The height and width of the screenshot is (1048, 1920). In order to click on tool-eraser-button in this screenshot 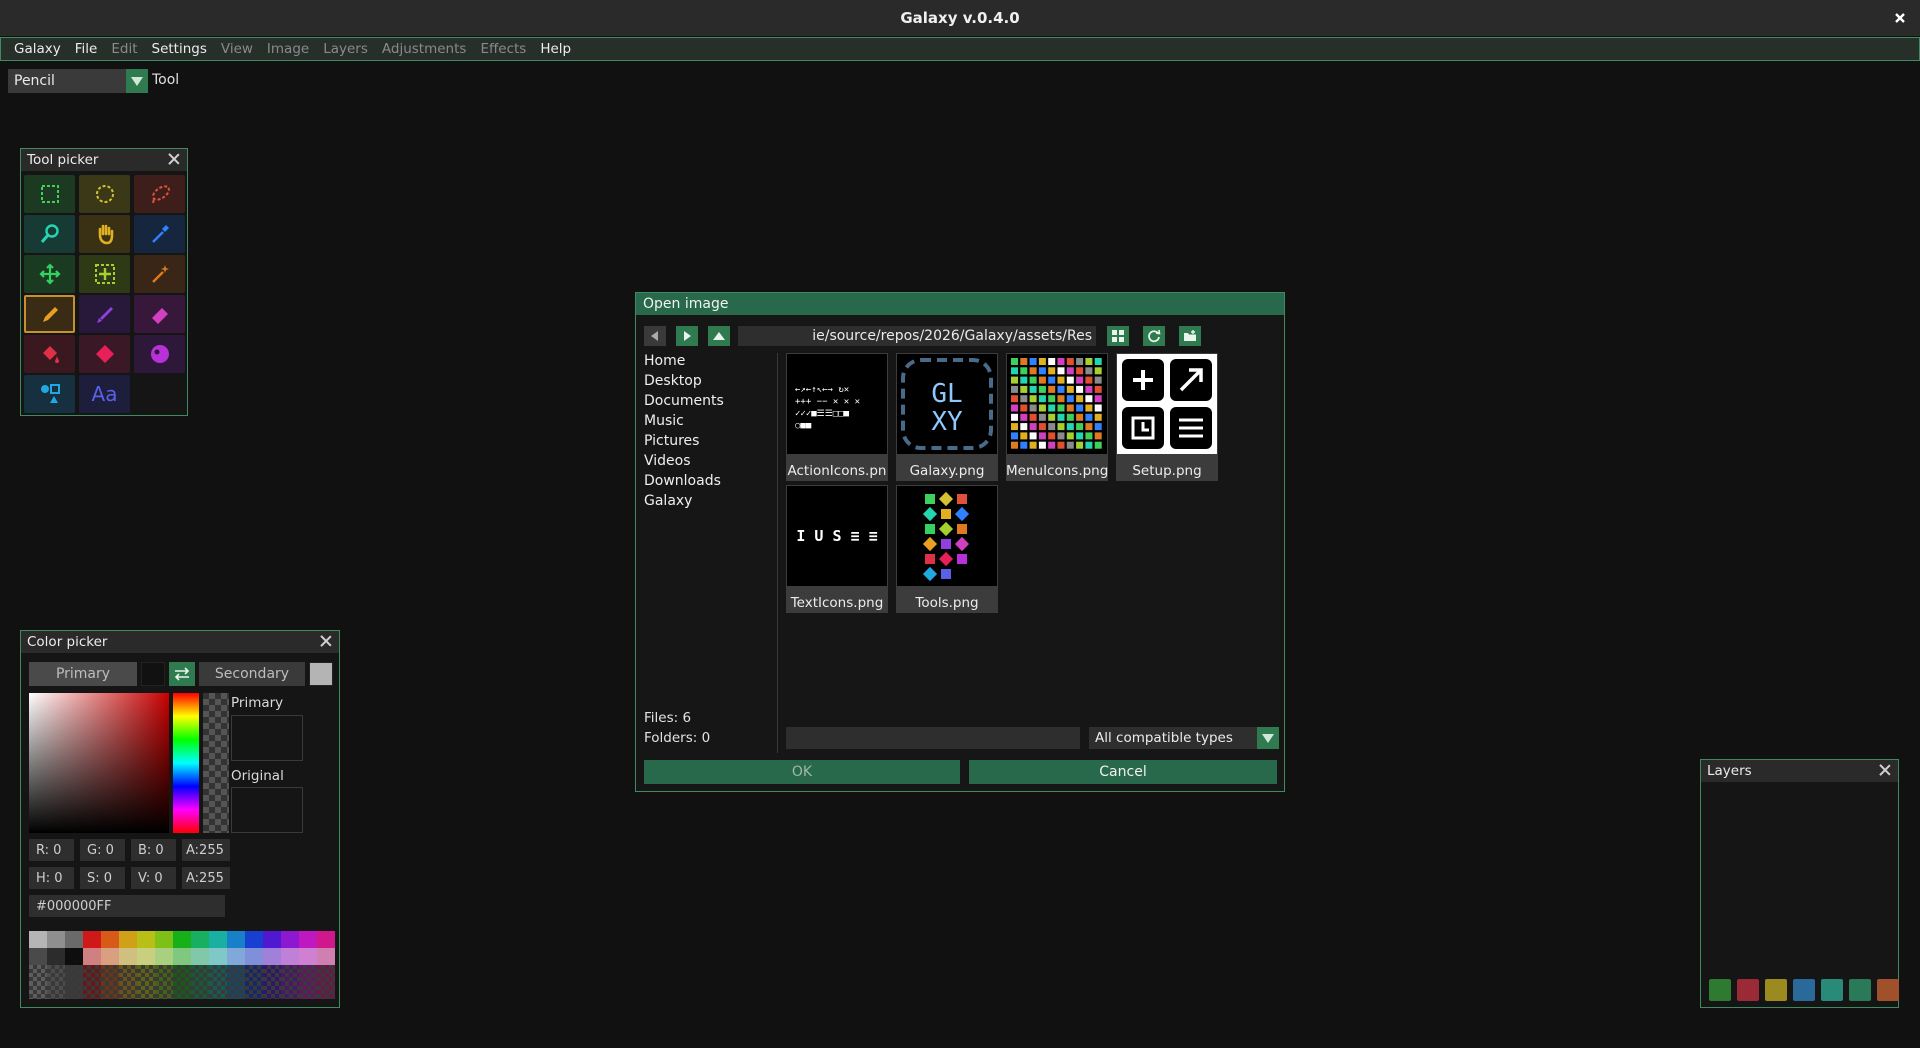, I will do `click(159, 314)`.